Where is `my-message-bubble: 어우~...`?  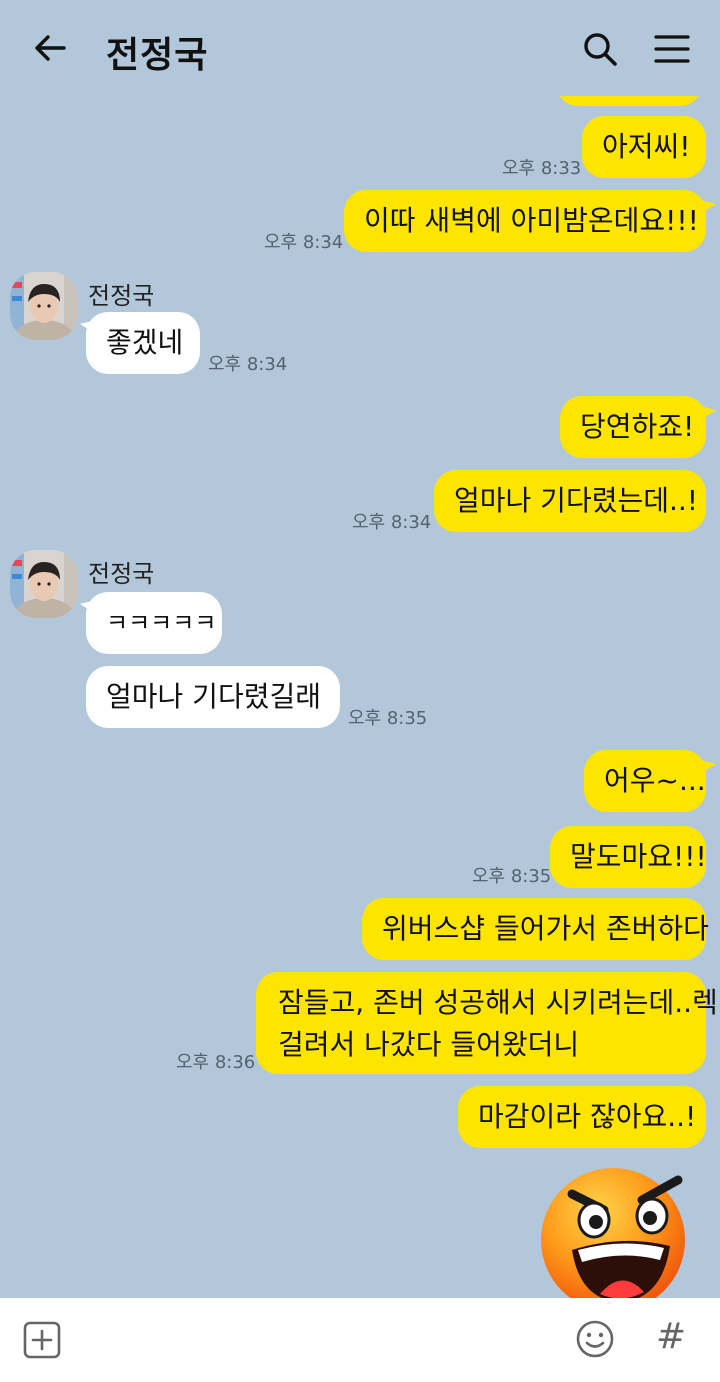 my-message-bubble: 어우~... is located at coordinates (645, 781).